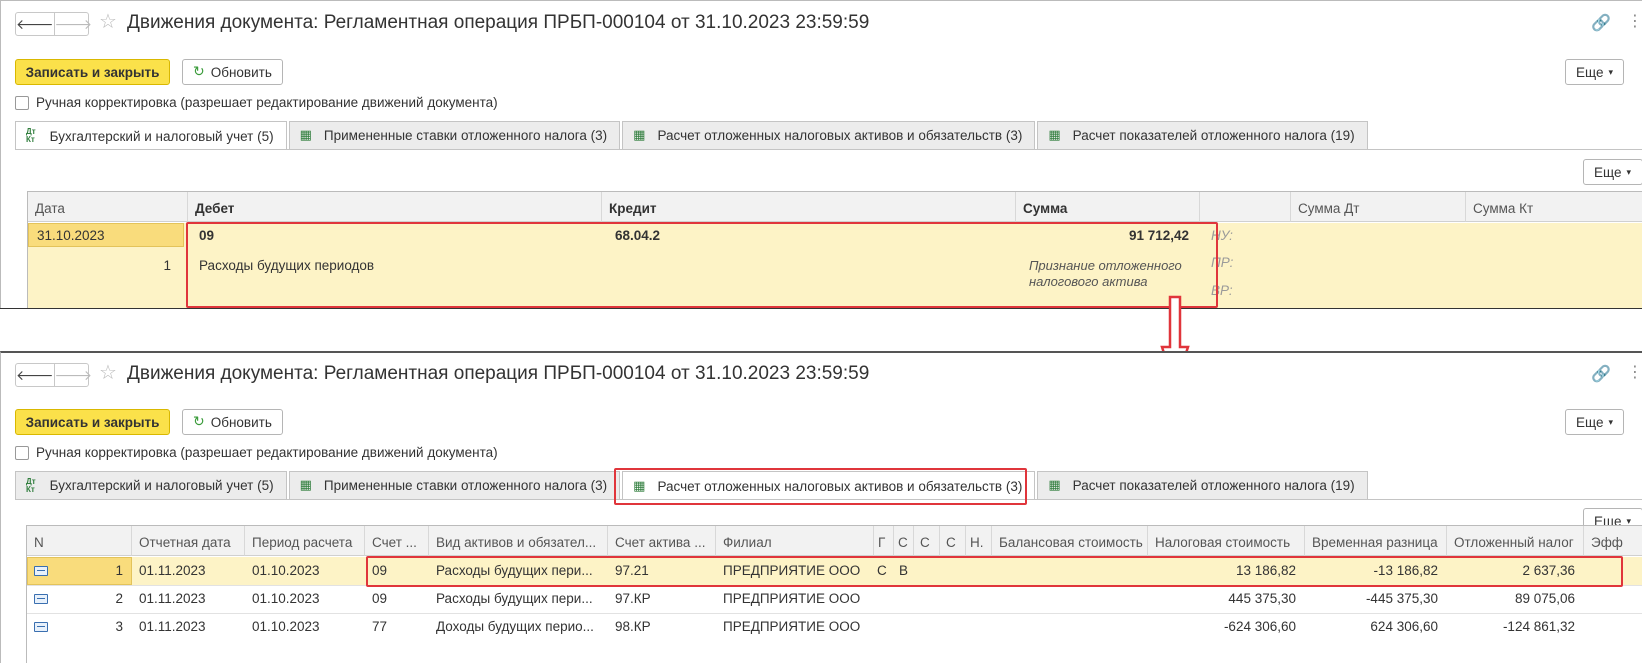 Image resolution: width=1642 pixels, height=663 pixels. I want to click on col-c4: С, so click(953, 541).